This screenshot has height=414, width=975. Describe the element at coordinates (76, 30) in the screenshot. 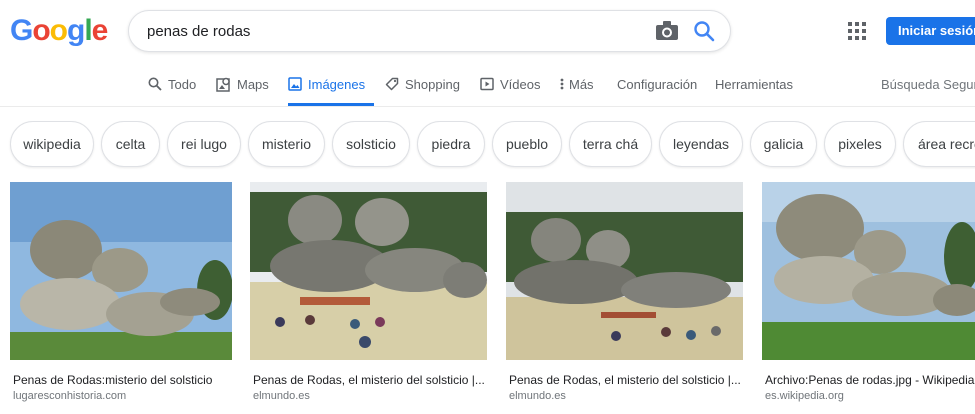

I see `logo-letter: g` at that location.